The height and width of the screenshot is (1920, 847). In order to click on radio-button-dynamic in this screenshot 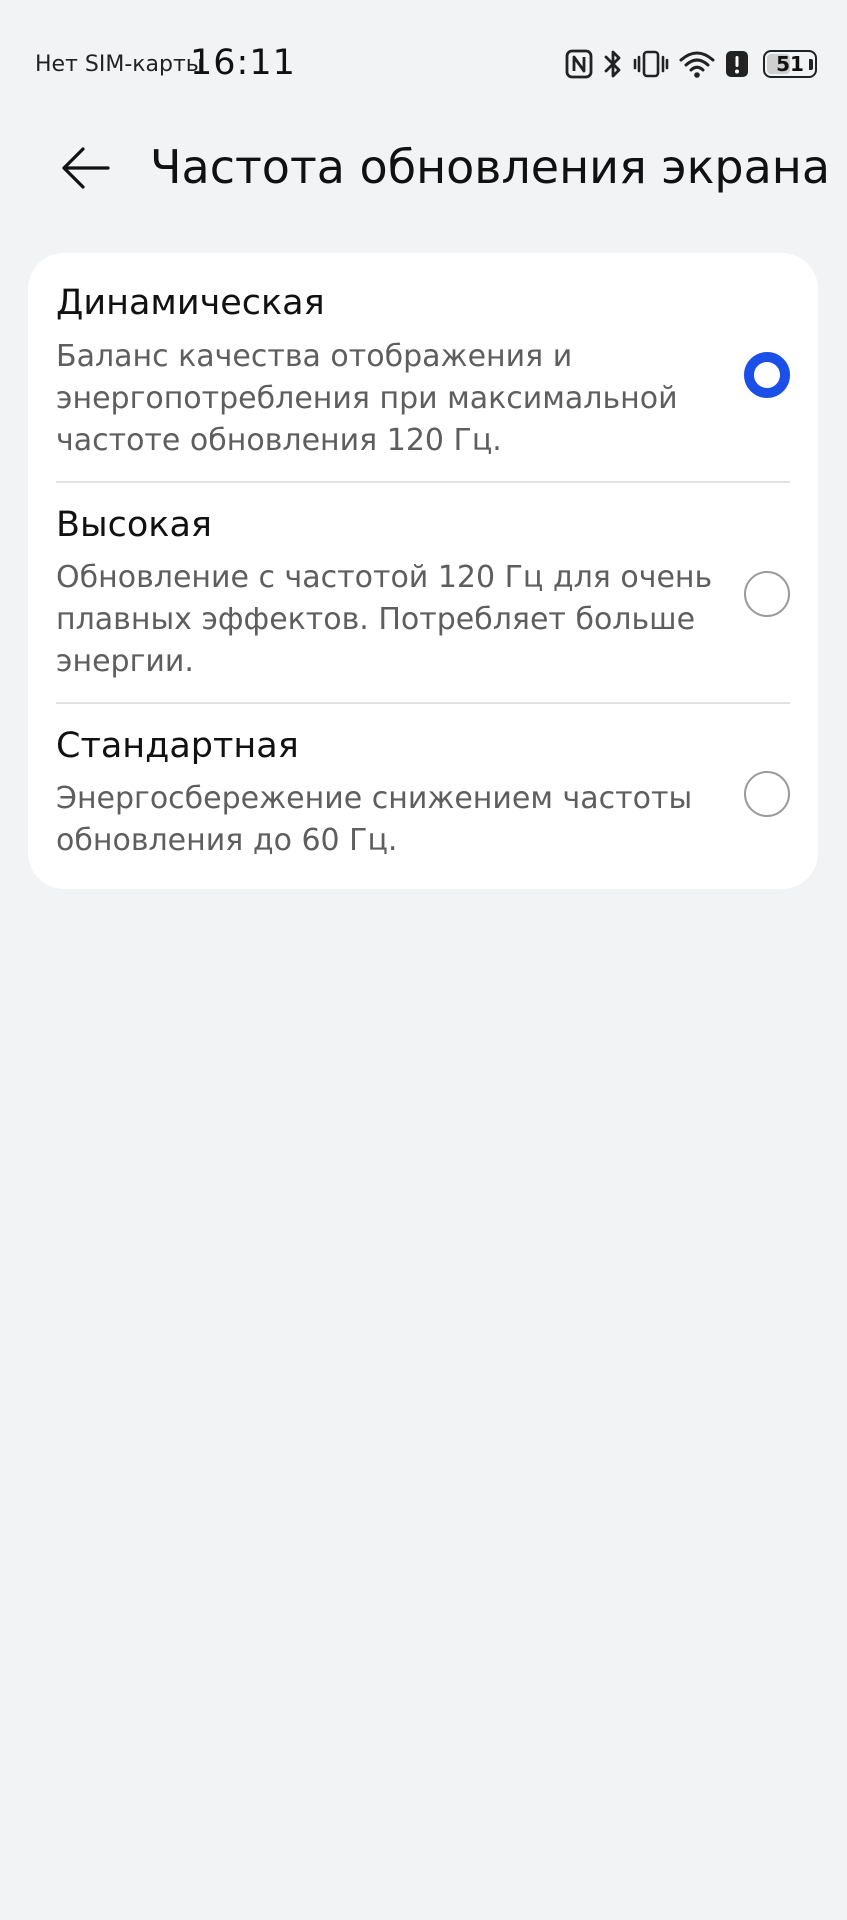, I will do `click(767, 375)`.